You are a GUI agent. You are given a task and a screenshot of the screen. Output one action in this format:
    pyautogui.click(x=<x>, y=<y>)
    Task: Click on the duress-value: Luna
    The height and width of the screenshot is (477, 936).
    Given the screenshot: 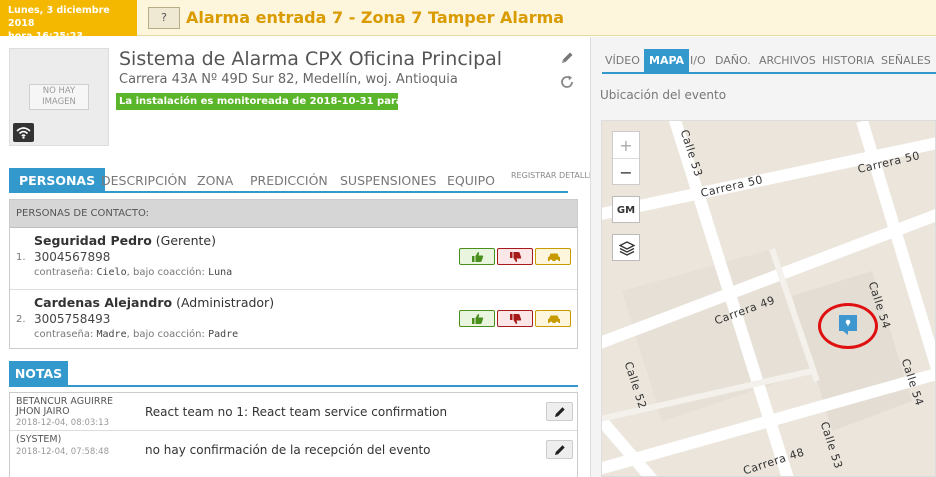 What is the action you would take?
    pyautogui.click(x=220, y=272)
    